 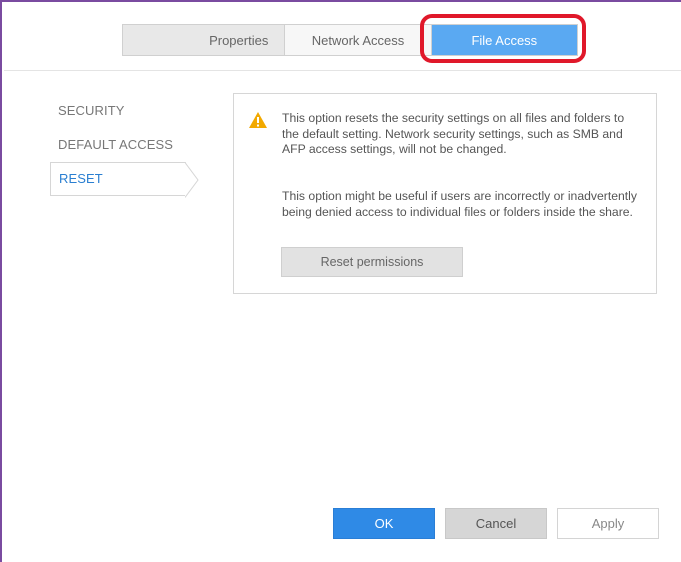 What do you see at coordinates (384, 523) in the screenshot?
I see `ok-button: OK` at bounding box center [384, 523].